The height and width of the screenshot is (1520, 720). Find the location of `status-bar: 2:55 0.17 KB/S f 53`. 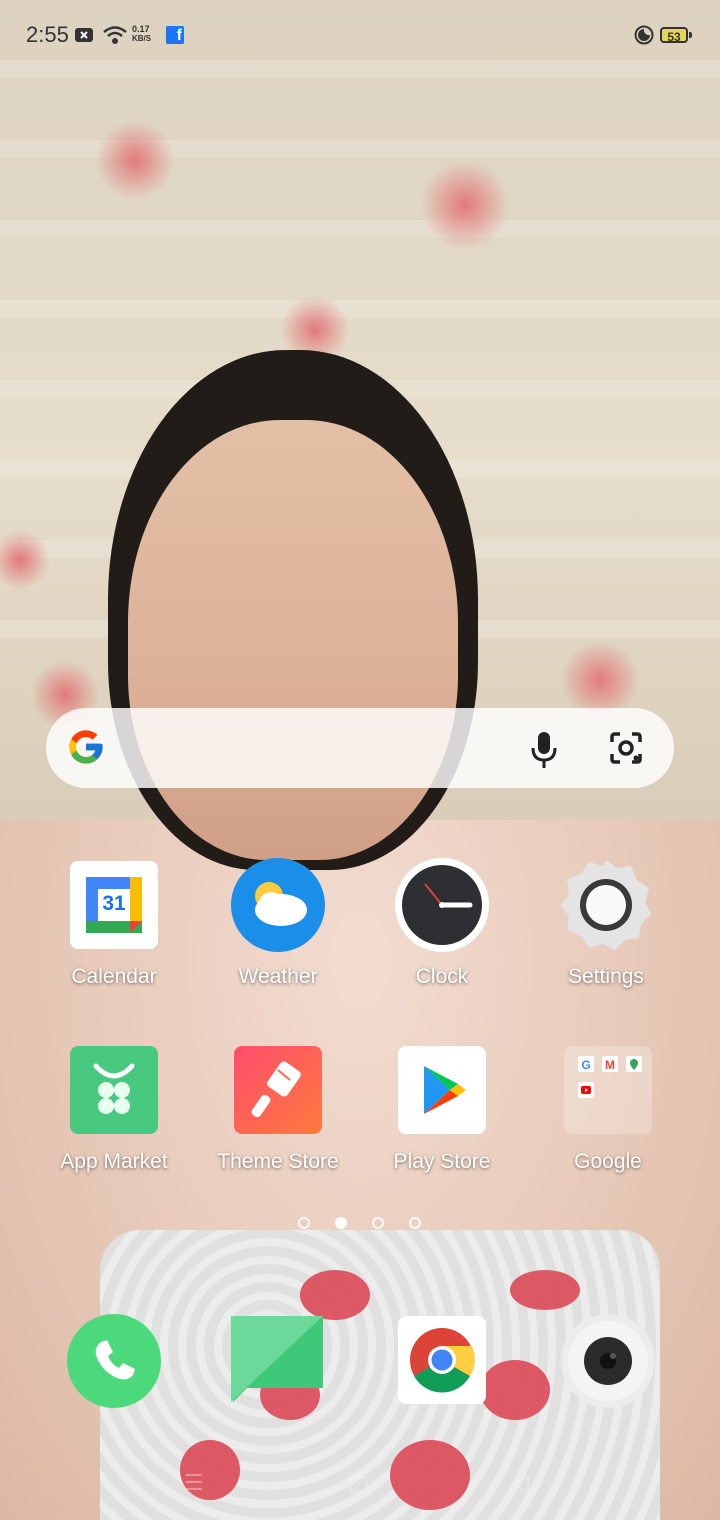

status-bar: 2:55 0.17 KB/S f 53 is located at coordinates (360, 35).